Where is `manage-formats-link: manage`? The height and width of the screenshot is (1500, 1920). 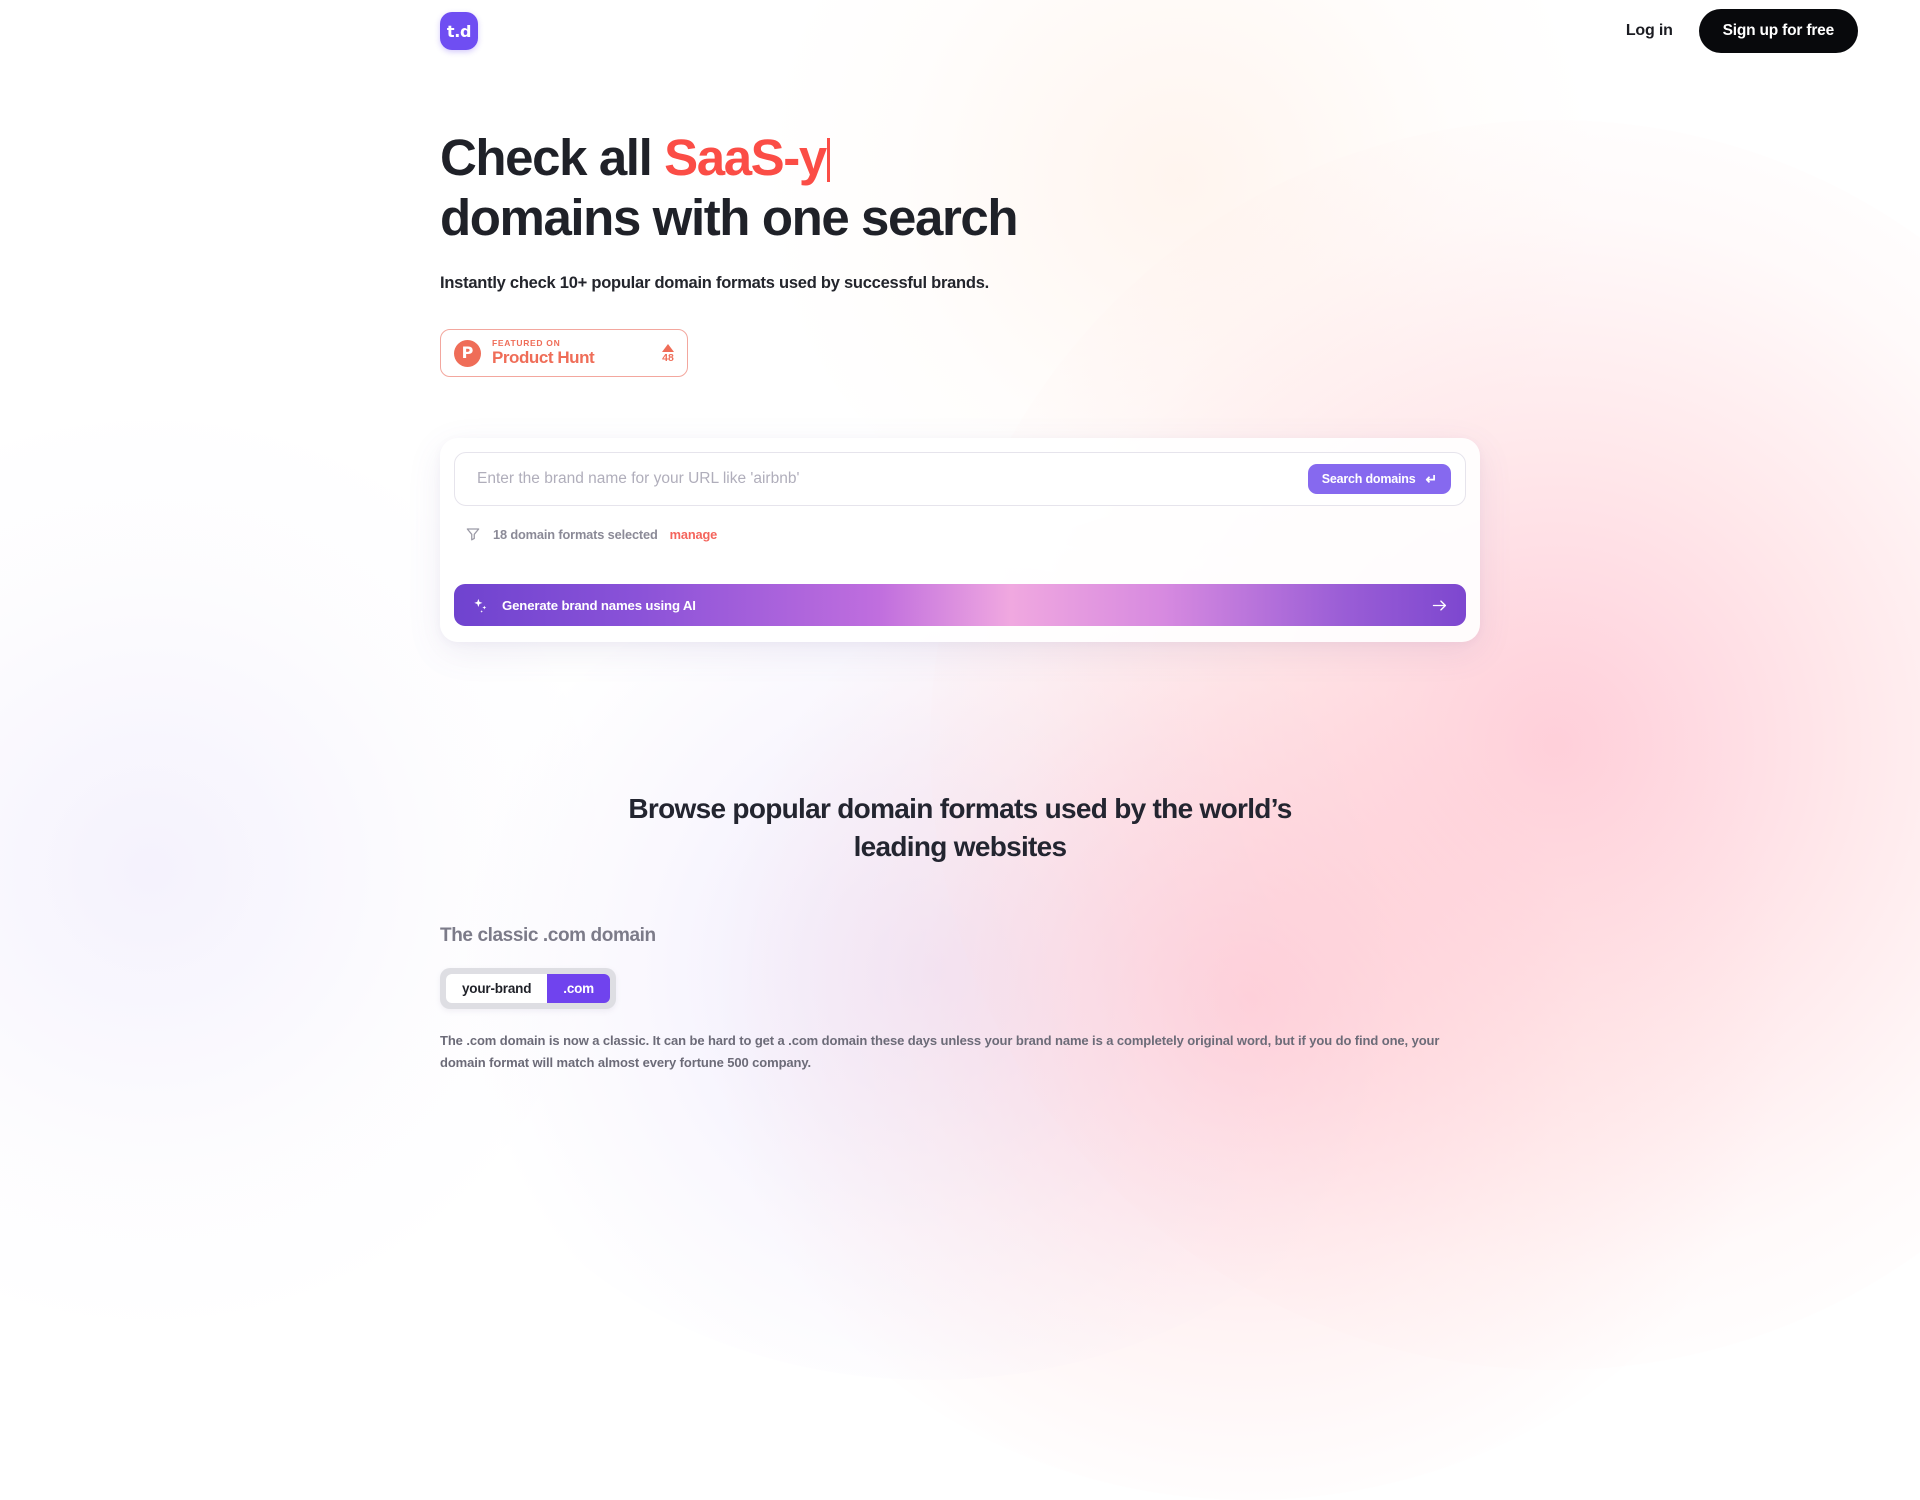
manage-formats-link: manage is located at coordinates (694, 534).